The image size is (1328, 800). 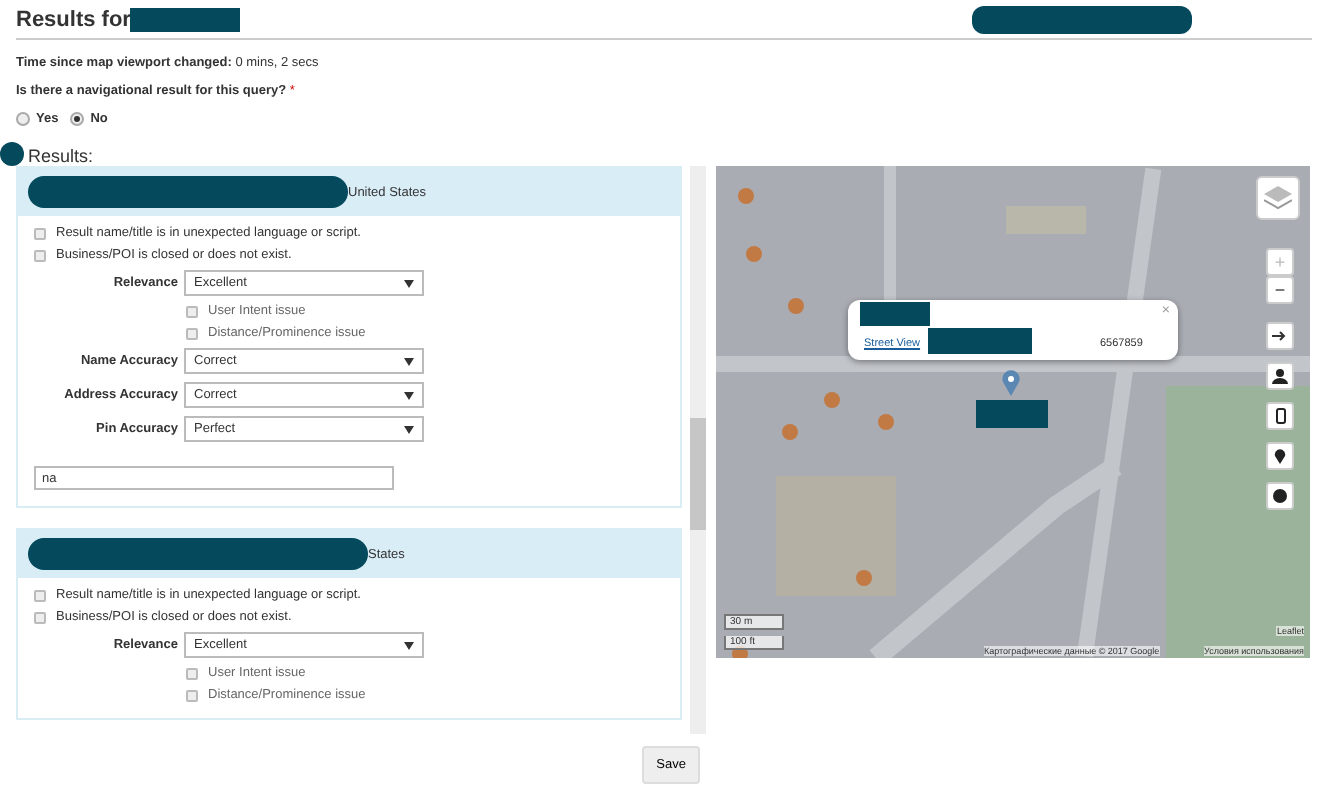 I want to click on phone-icon, so click(x=1280, y=416).